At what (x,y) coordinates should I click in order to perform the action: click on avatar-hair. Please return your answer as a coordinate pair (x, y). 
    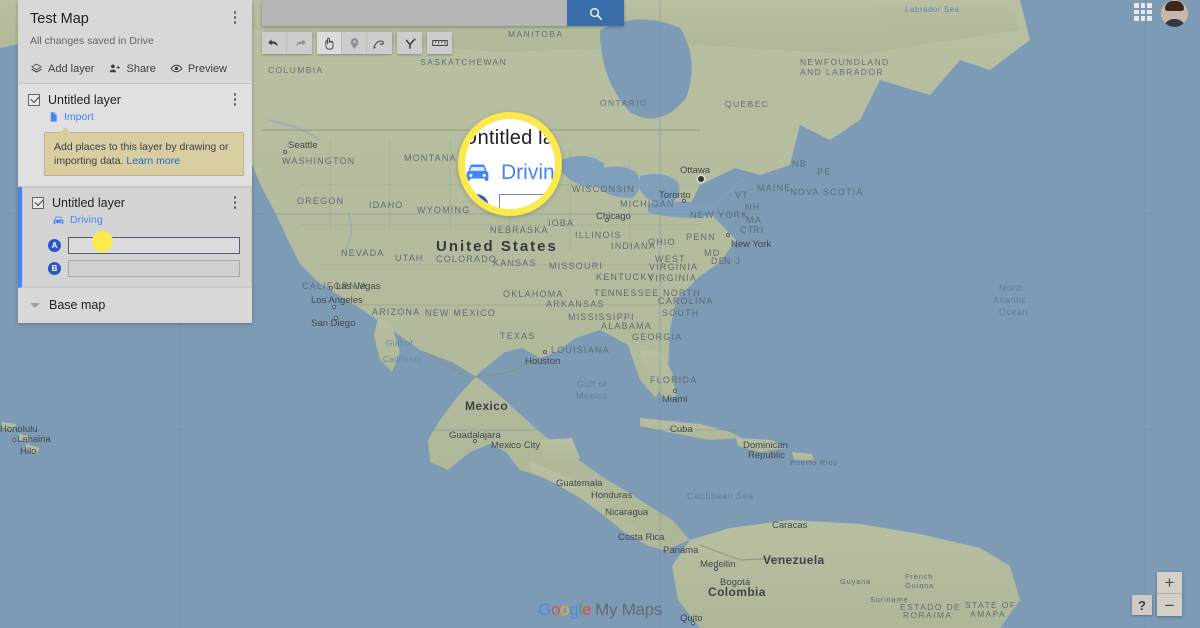
    Looking at the image, I should click on (1174, 6).